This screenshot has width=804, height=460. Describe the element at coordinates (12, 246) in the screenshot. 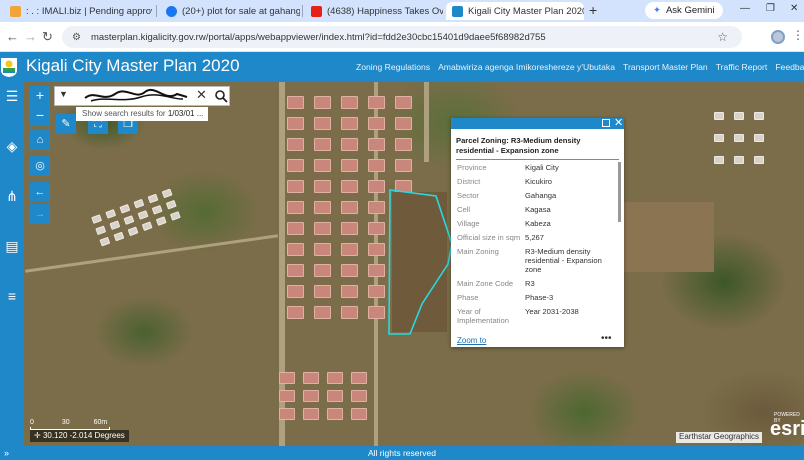

I see `document-icon: ▤` at that location.